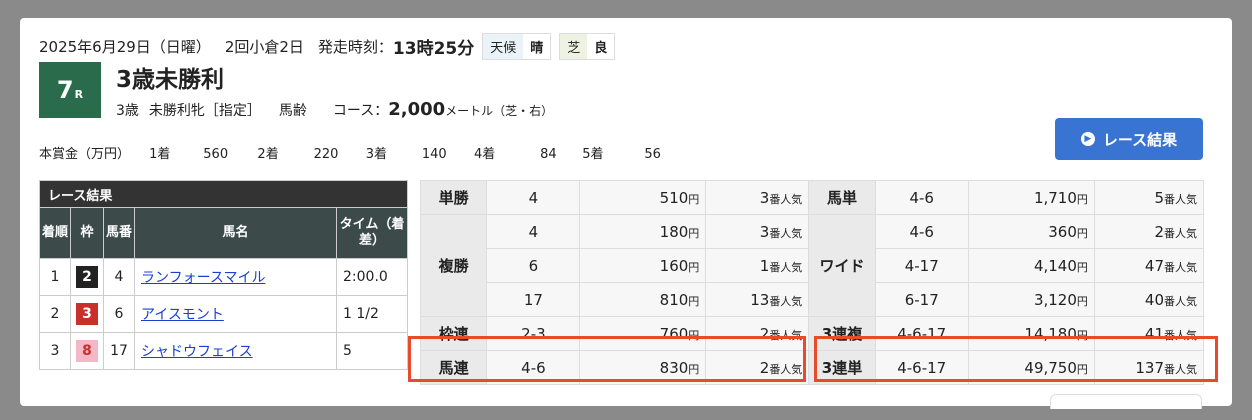  Describe the element at coordinates (160, 154) in the screenshot. I see `prize-place-1: 1着` at that location.